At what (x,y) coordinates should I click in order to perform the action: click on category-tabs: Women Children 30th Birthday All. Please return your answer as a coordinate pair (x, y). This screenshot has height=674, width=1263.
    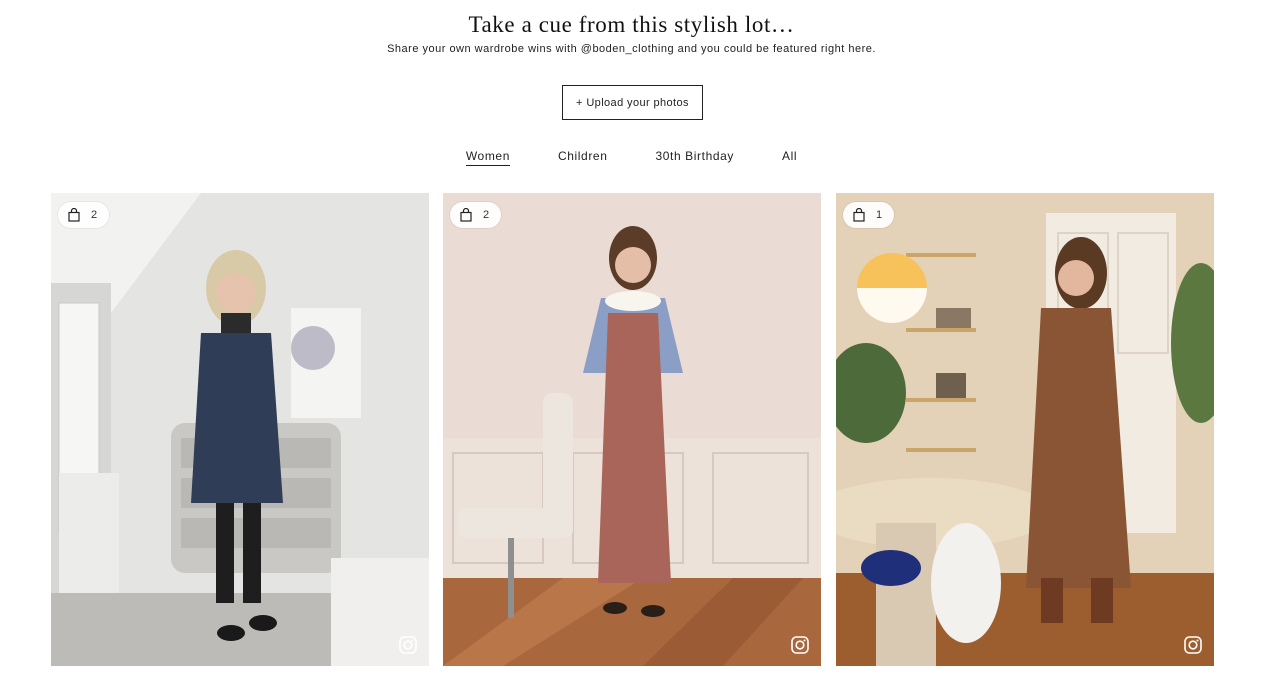
    Looking at the image, I should click on (631, 157).